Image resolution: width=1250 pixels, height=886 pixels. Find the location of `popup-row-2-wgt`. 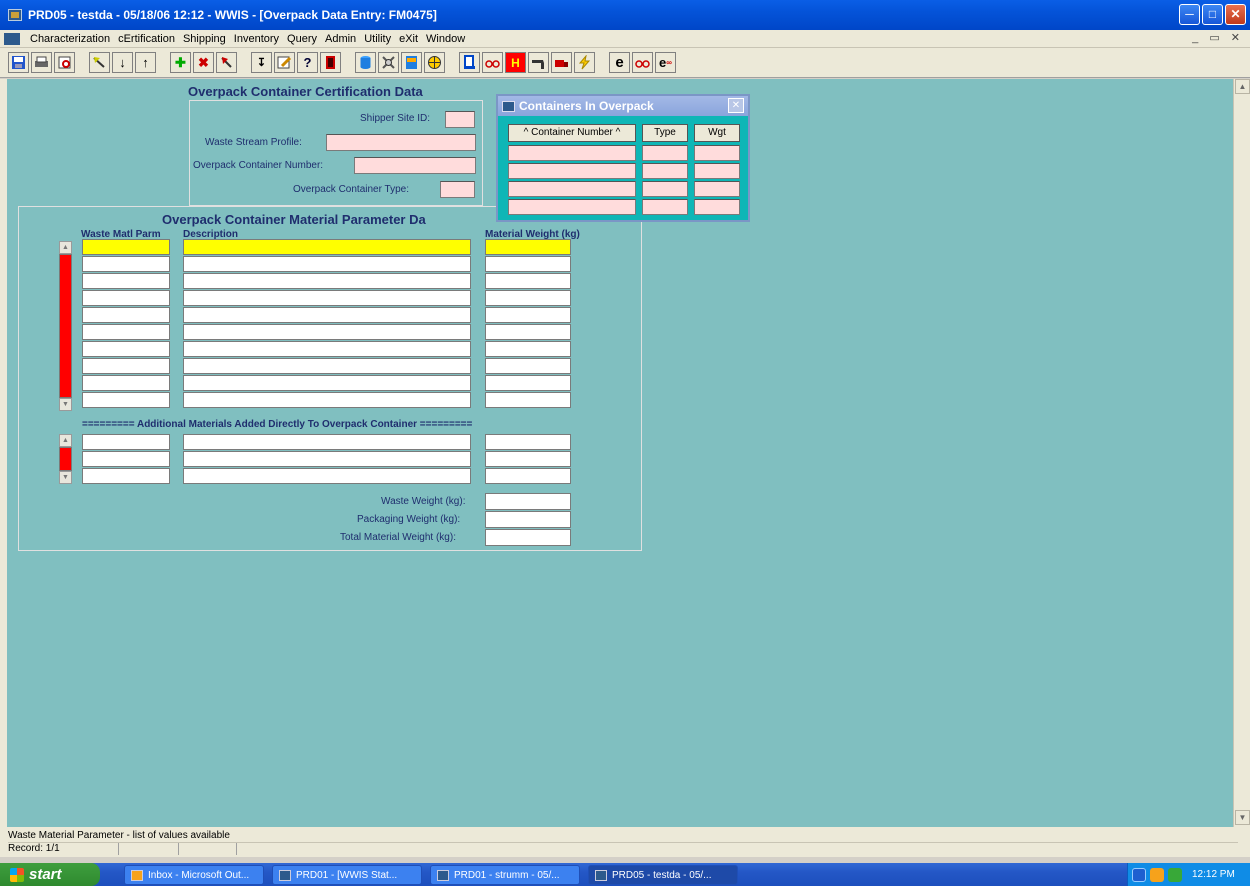

popup-row-2-wgt is located at coordinates (717, 171).